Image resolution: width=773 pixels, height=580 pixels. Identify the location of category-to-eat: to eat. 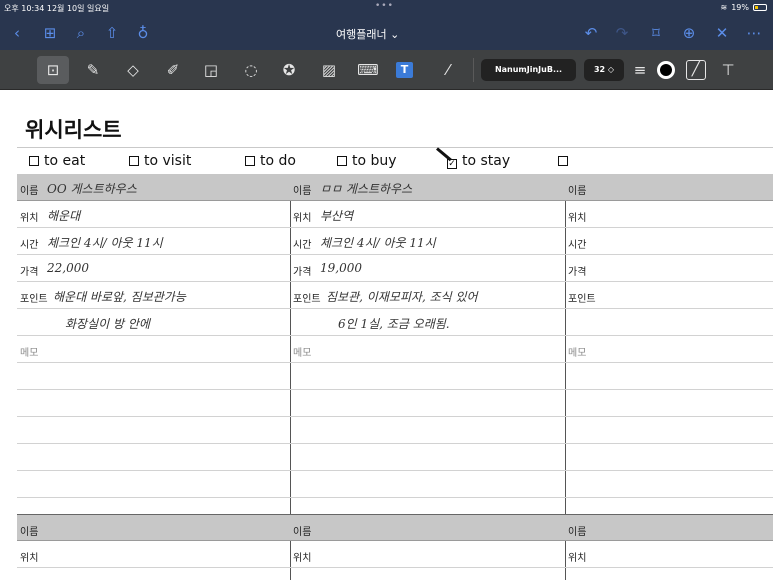
(57, 161).